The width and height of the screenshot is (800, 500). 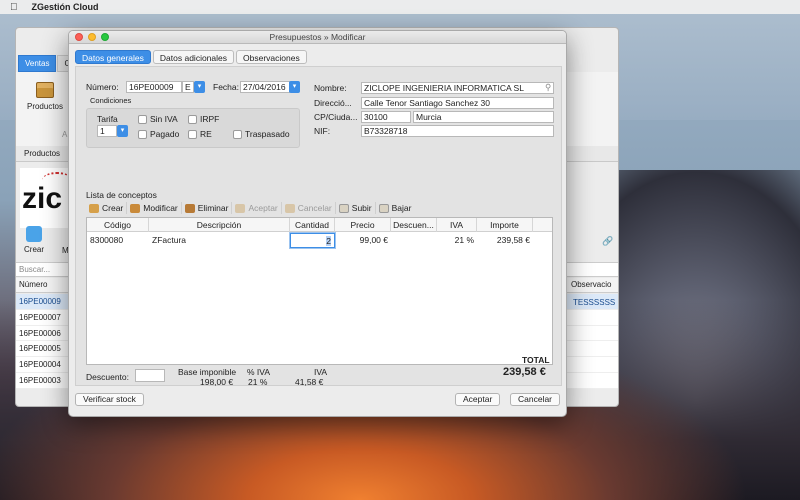 I want to click on serie-dropdown-icon: ▾, so click(x=199, y=87).